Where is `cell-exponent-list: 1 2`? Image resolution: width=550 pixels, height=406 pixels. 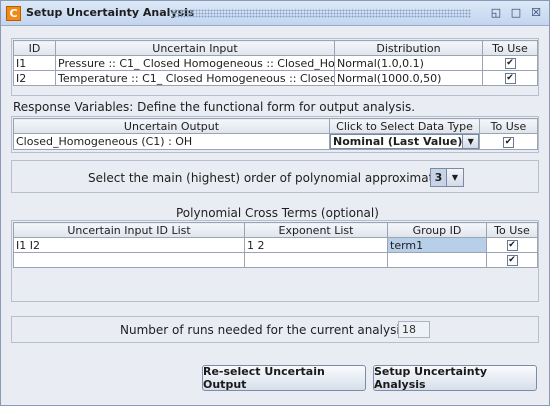 cell-exponent-list: 1 2 is located at coordinates (316, 245).